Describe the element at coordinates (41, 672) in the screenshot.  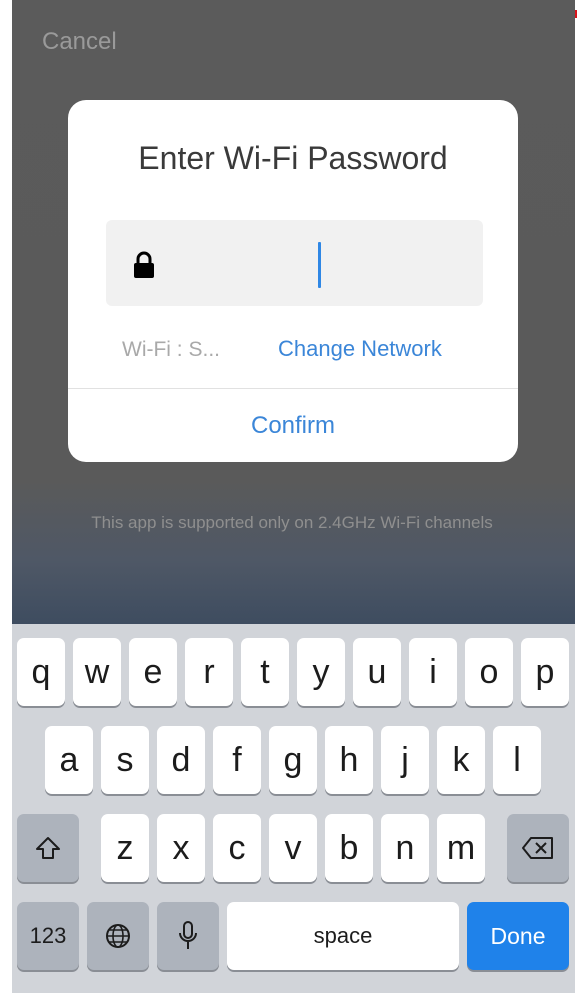
I see `key-q: q` at that location.